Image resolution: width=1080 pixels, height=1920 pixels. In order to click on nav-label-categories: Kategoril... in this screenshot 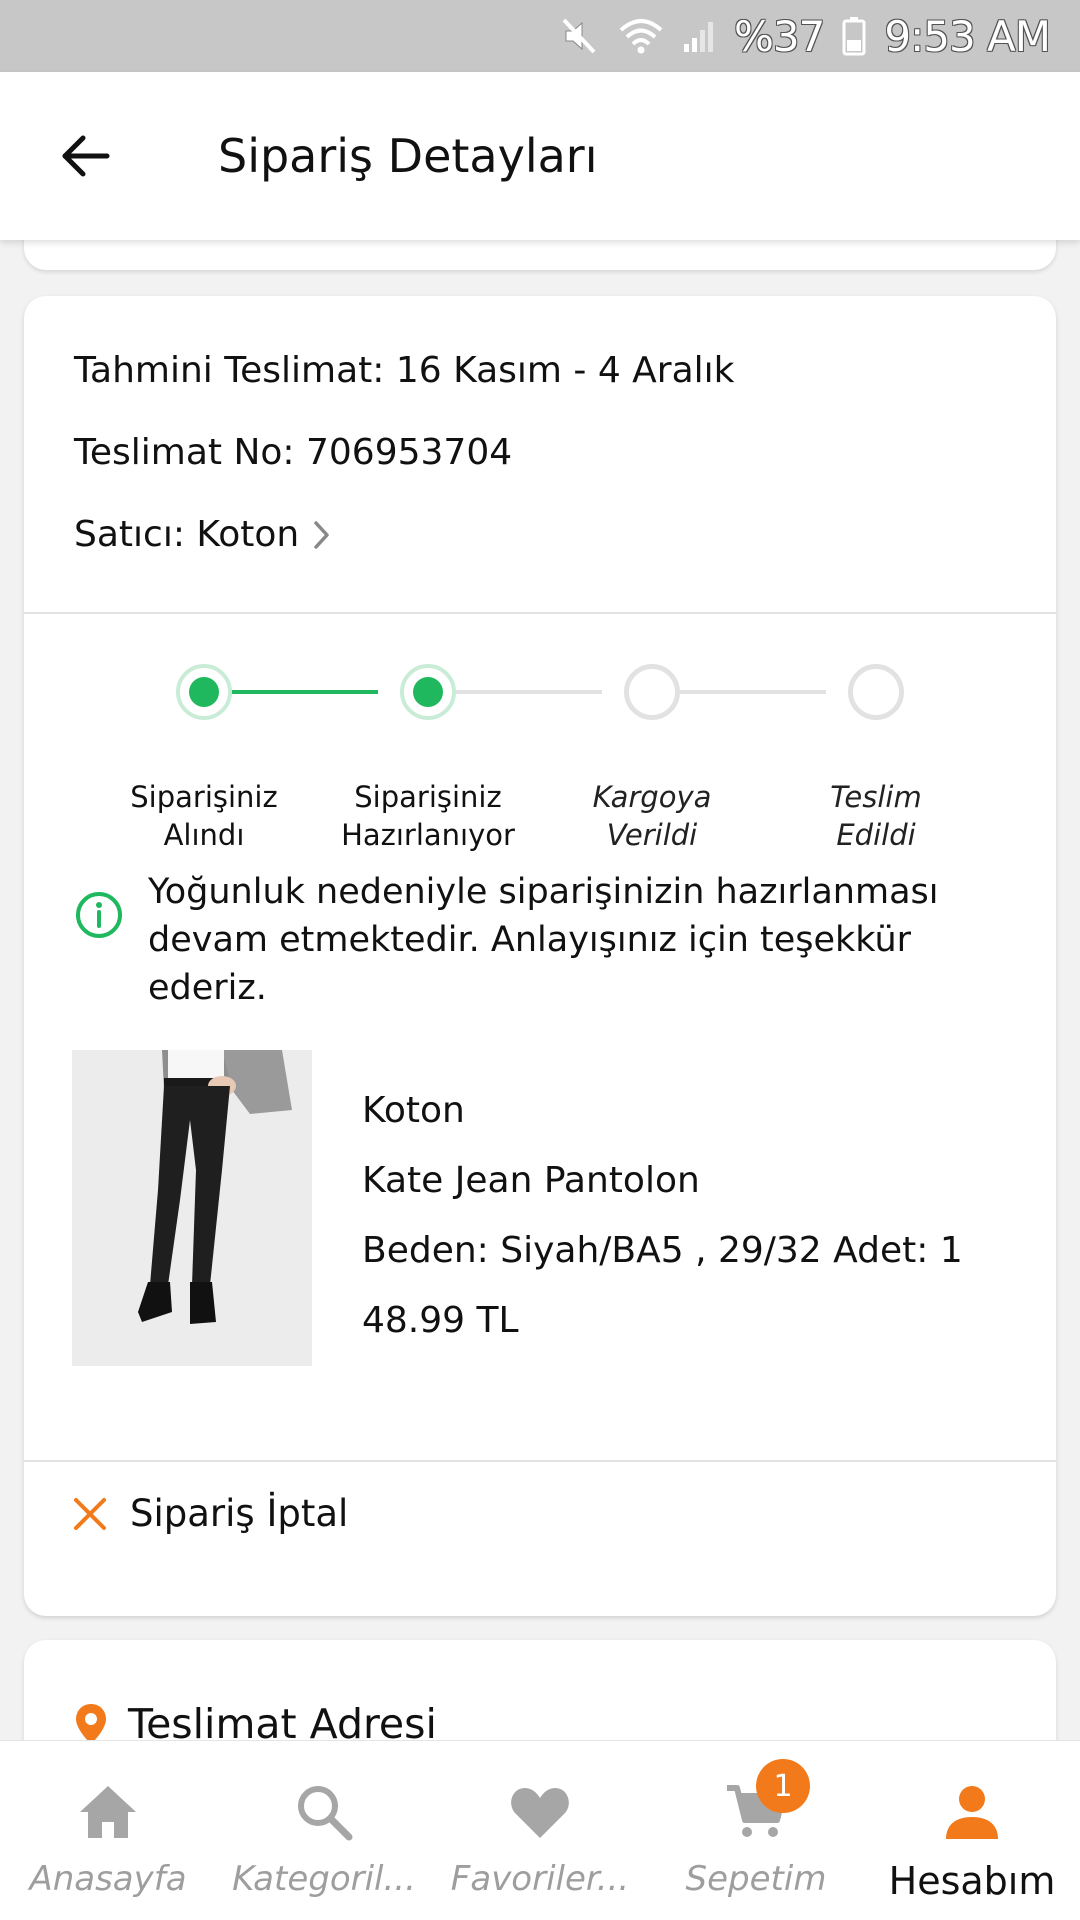, I will do `click(324, 1879)`.